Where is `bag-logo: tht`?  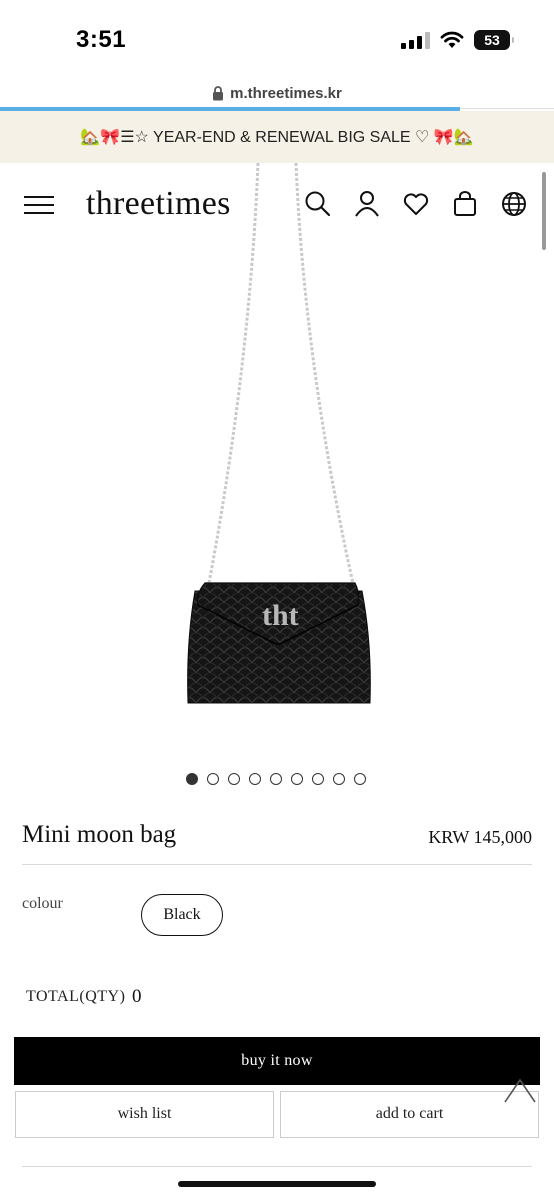 bag-logo: tht is located at coordinates (280, 615).